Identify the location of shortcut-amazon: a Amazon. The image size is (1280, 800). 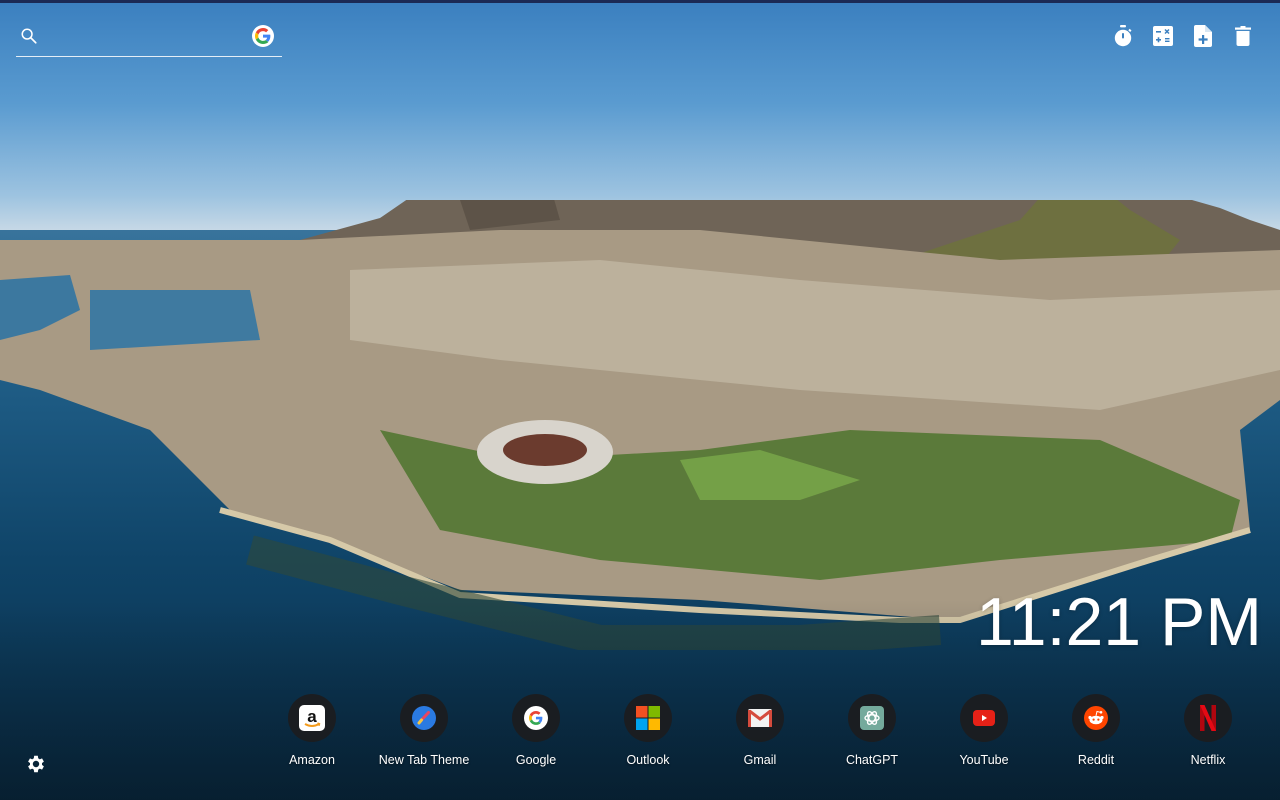
(312, 730).